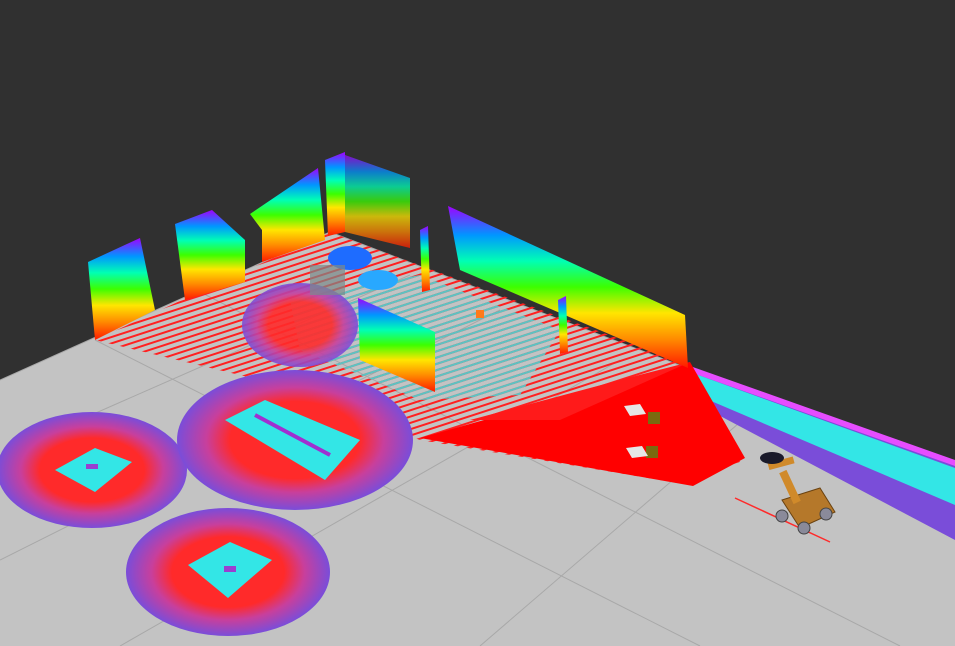  What do you see at coordinates (480, 314) in the screenshot?
I see `marker-small` at bounding box center [480, 314].